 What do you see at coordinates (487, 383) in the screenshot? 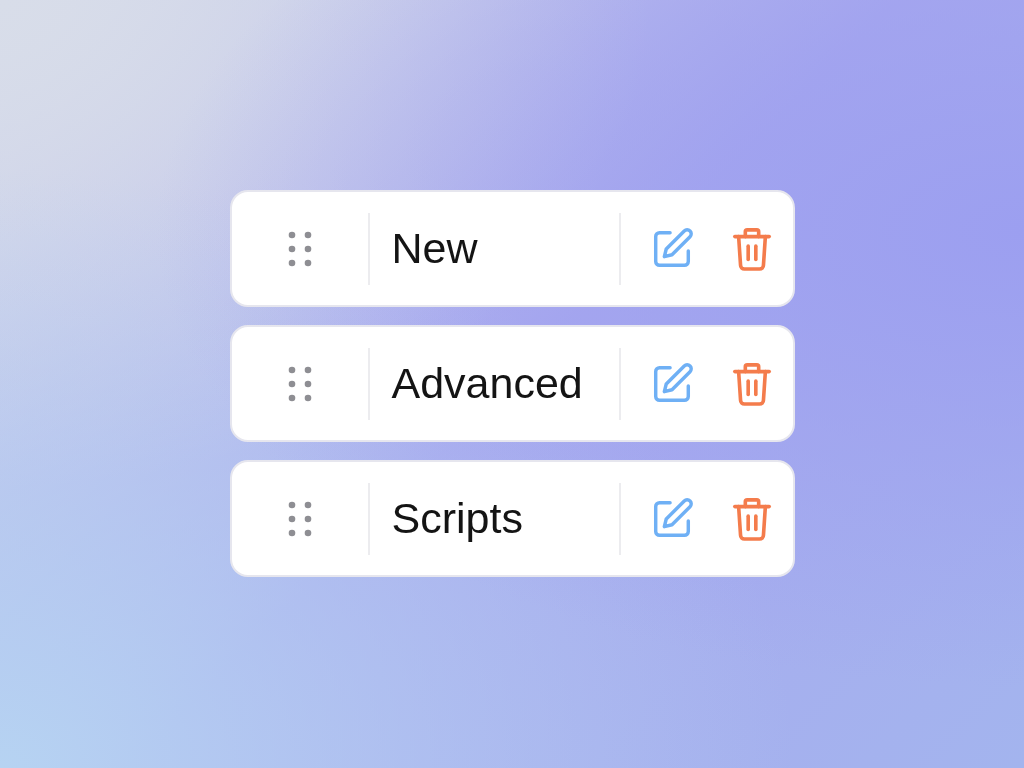
I see `item-label: Advanced` at bounding box center [487, 383].